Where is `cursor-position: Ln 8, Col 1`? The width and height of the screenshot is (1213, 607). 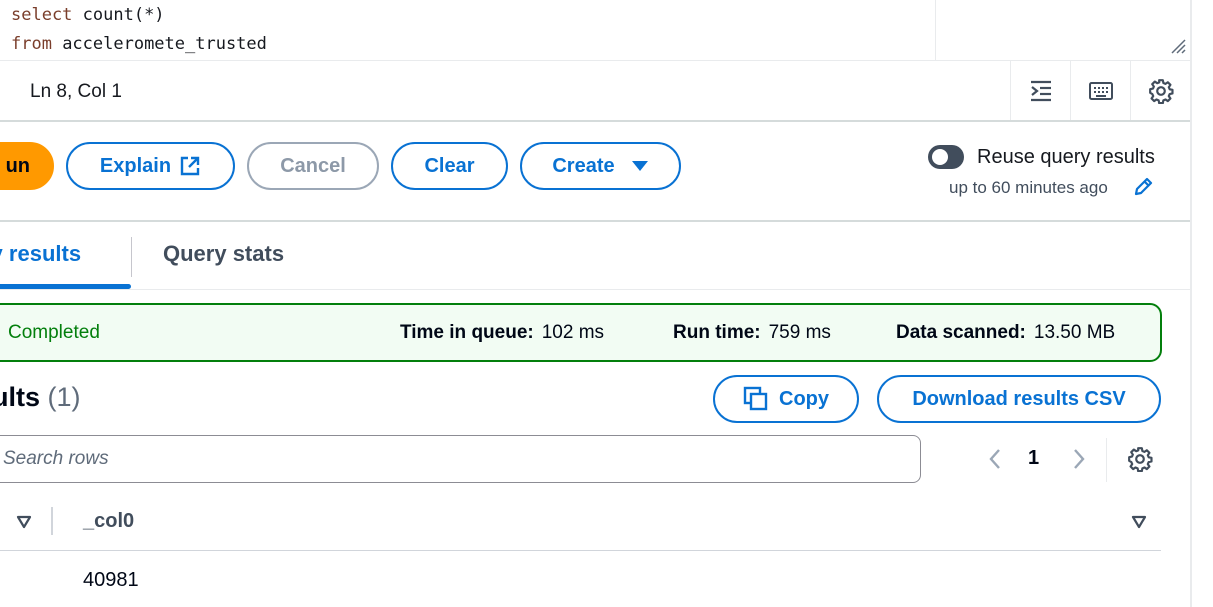
cursor-position: Ln 8, Col 1 is located at coordinates (76, 91).